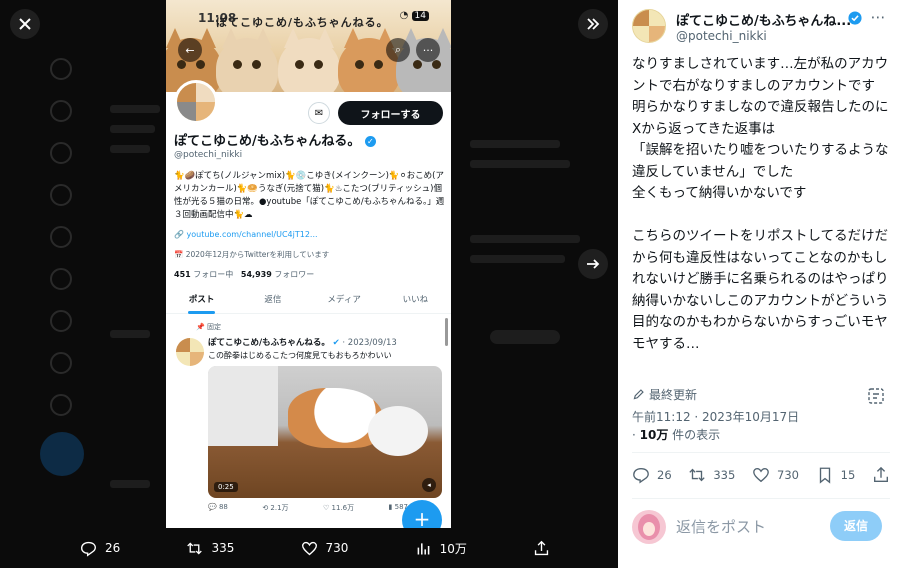  Describe the element at coordinates (319, 113) in the screenshot. I see `mail-icon: ✉` at that location.